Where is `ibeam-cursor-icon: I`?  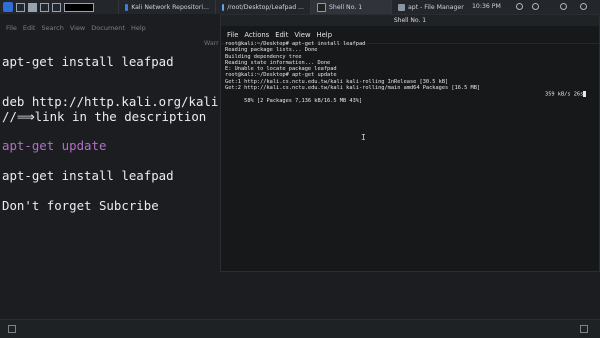 ibeam-cursor-icon: I is located at coordinates (363, 137).